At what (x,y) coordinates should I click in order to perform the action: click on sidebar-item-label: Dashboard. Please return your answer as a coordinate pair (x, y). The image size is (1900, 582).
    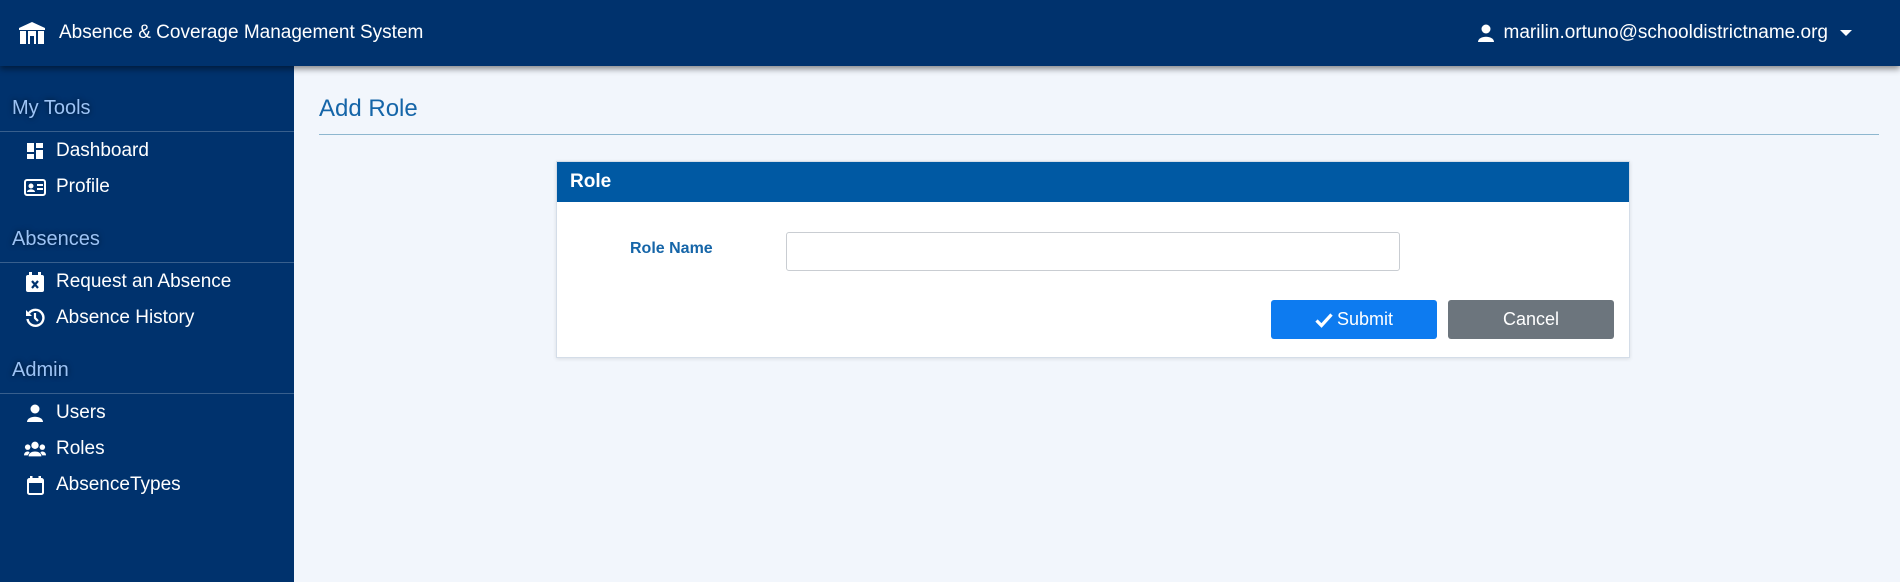
    Looking at the image, I should click on (102, 150).